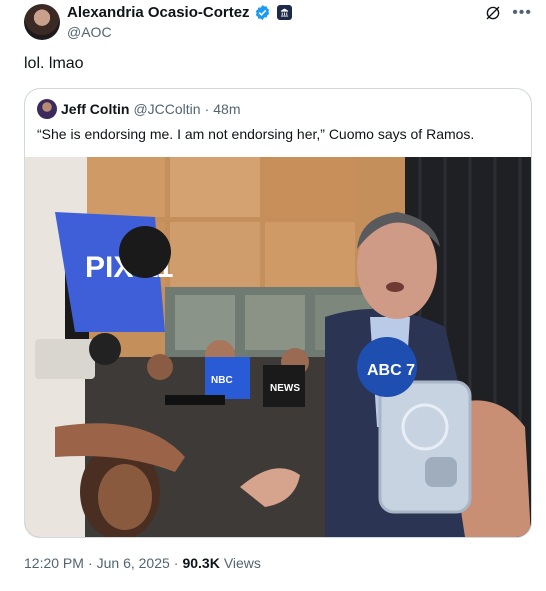 This screenshot has height=591, width=546. I want to click on pix11-mic: PIX 11, so click(114, 277).